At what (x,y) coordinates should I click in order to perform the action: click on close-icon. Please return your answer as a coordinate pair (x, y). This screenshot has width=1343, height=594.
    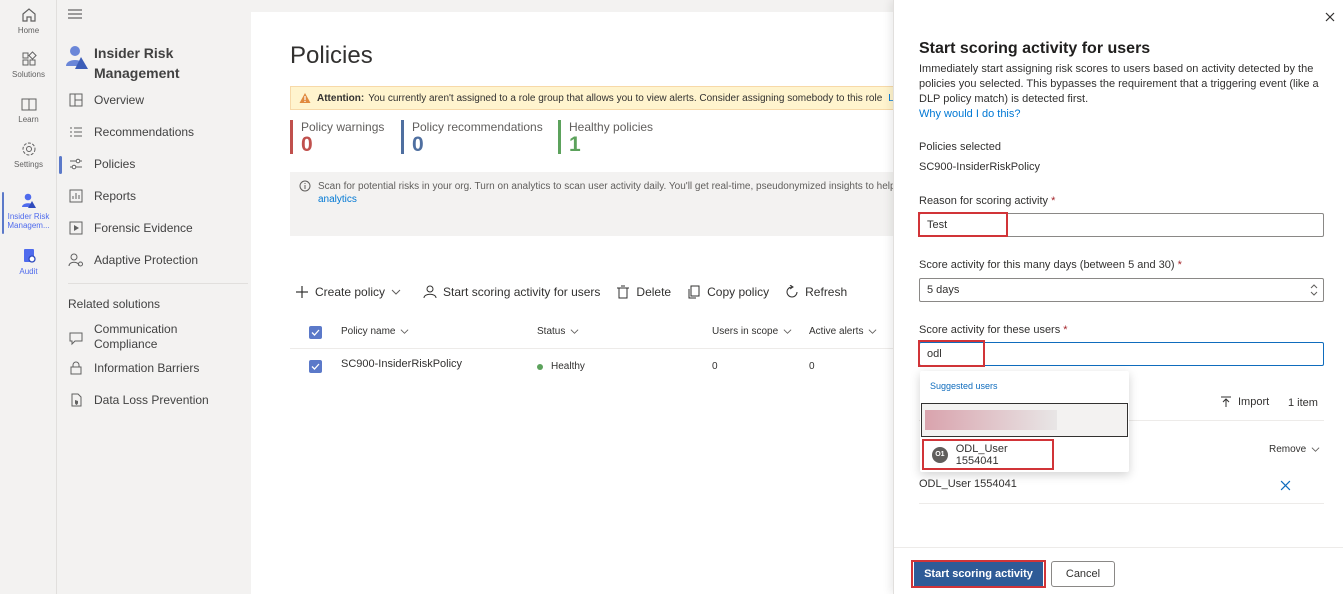
    Looking at the image, I should click on (1330, 17).